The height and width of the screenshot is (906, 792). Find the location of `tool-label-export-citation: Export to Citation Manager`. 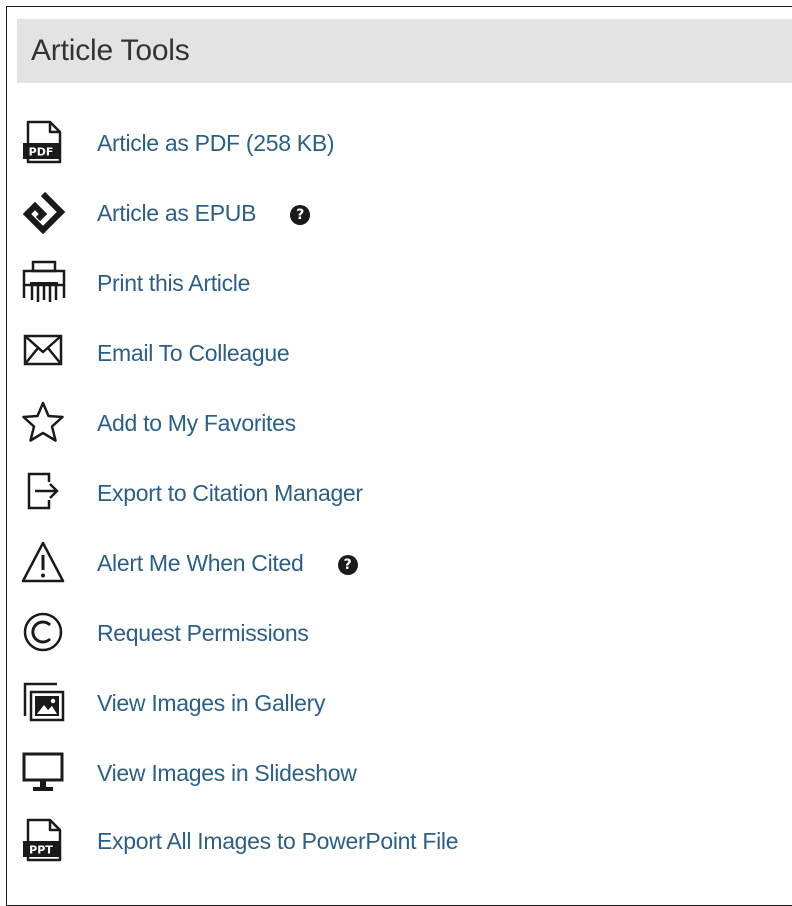

tool-label-export-citation: Export to Citation Manager is located at coordinates (230, 493).